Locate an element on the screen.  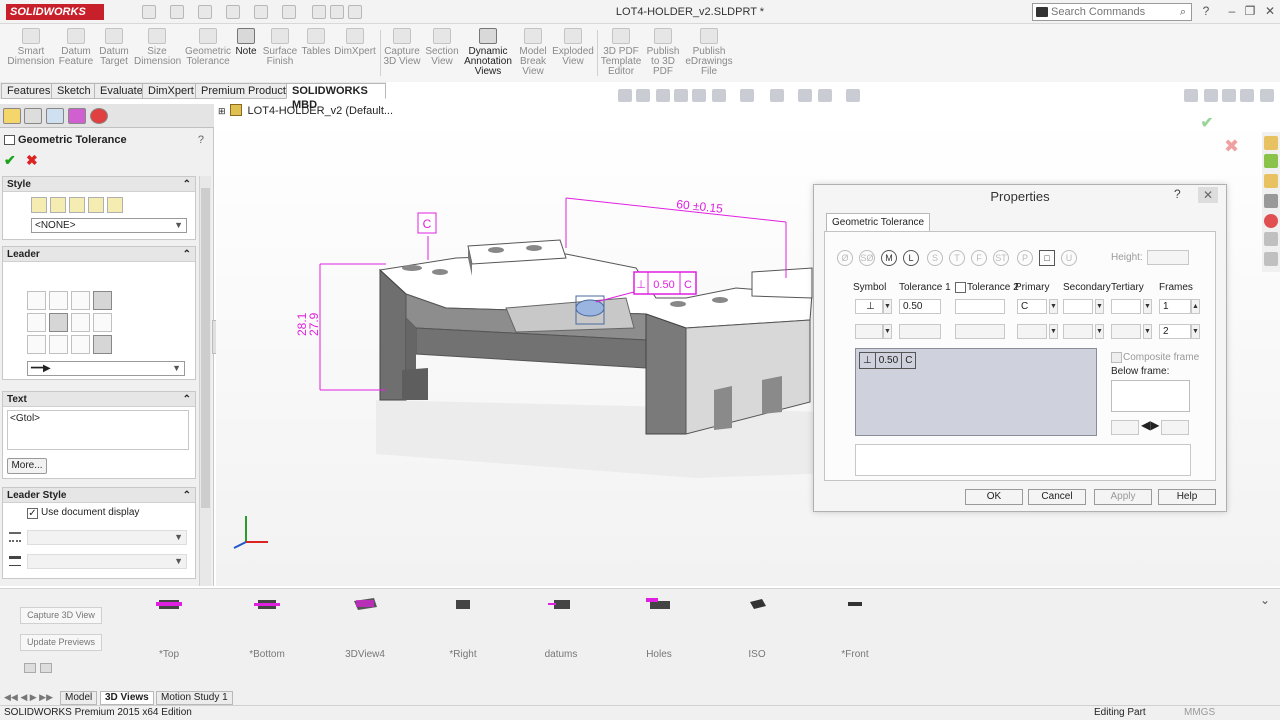
statistical-modifier-icon: ST is located at coordinates (1001, 258).